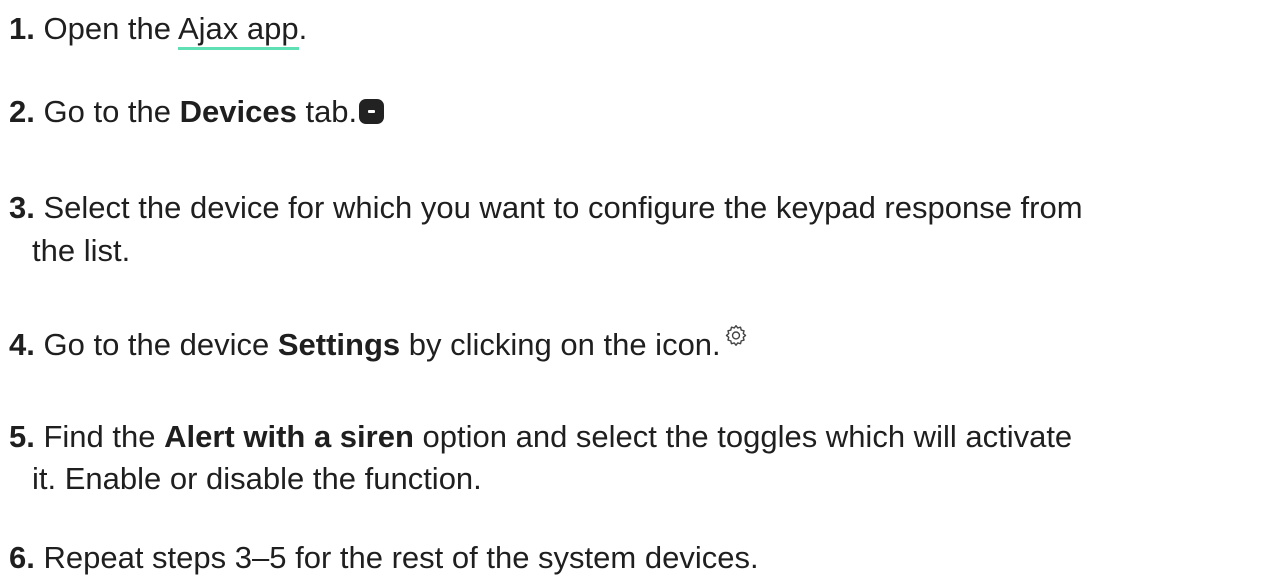 This screenshot has height=580, width=1267. Describe the element at coordinates (22, 436) in the screenshot. I see `step-number: 5.` at that location.